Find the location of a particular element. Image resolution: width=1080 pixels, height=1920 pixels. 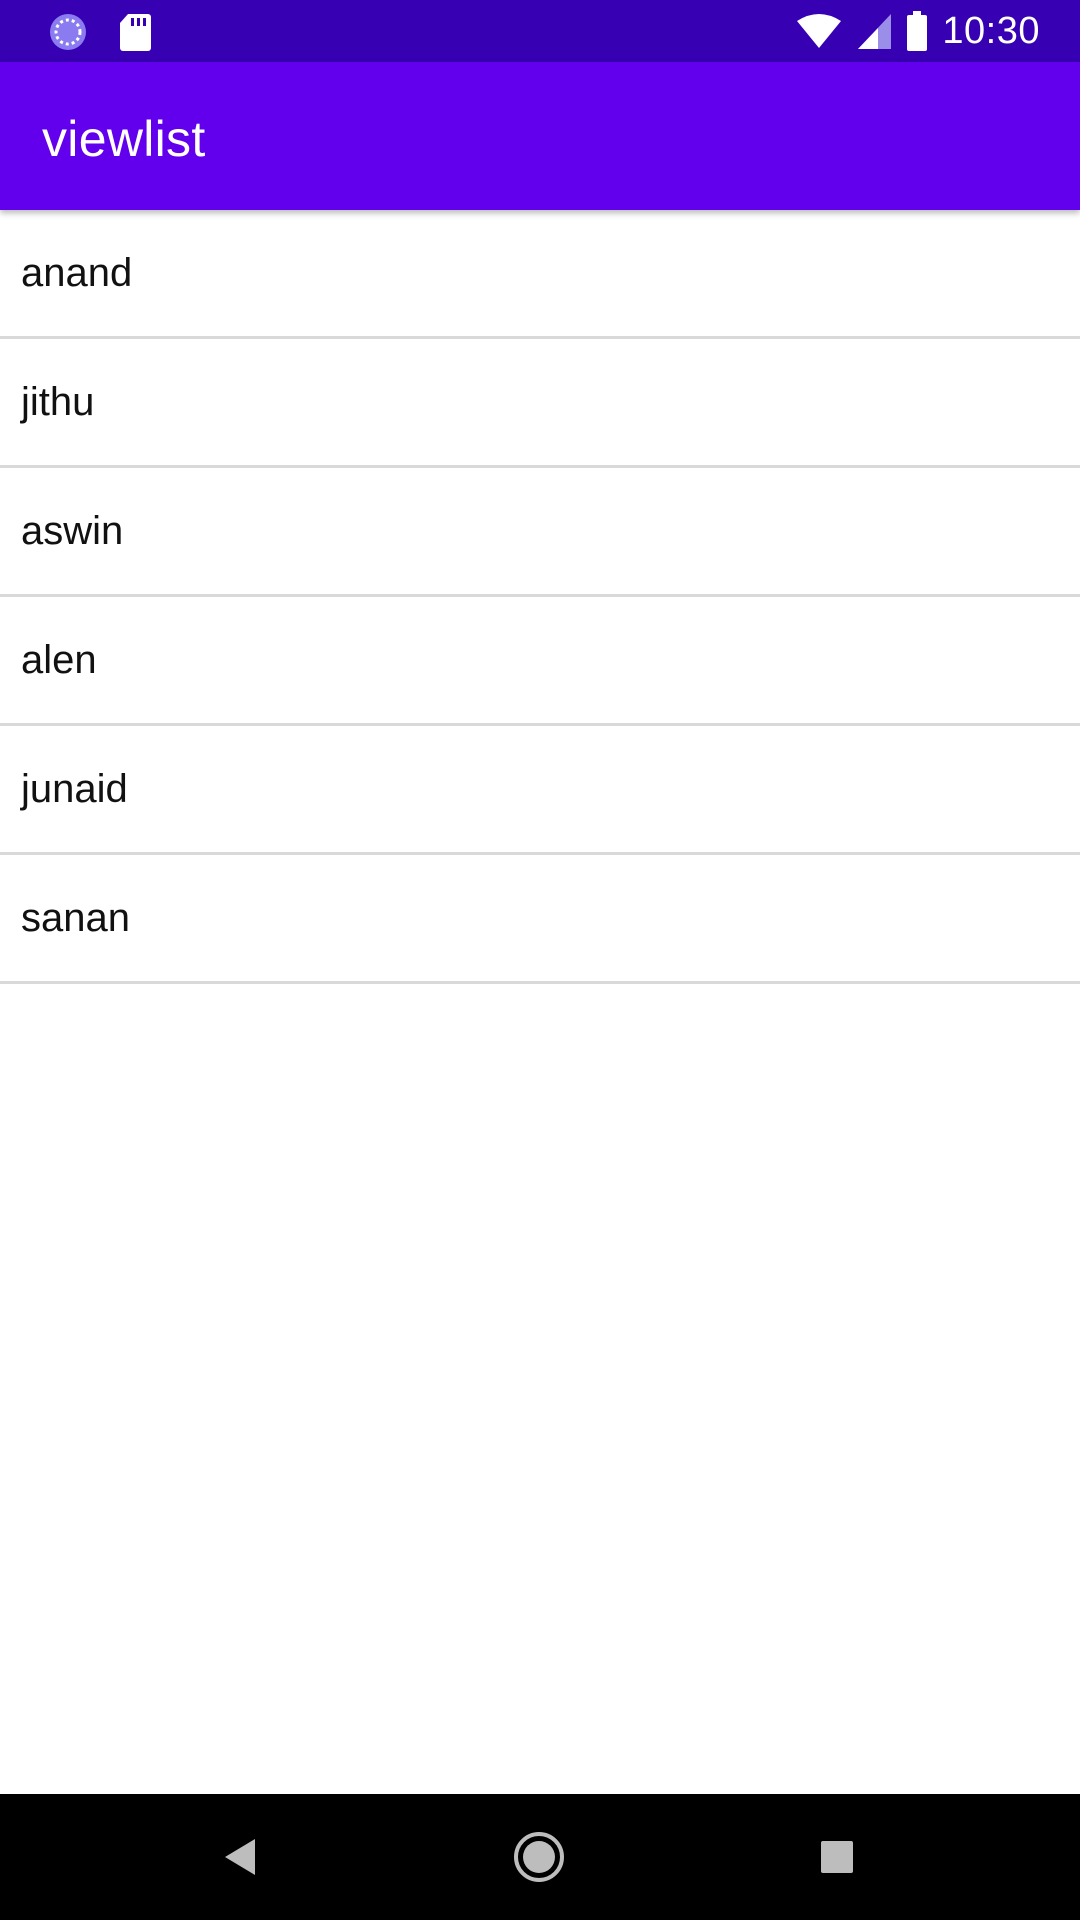

navigation-bar is located at coordinates (540, 1857).